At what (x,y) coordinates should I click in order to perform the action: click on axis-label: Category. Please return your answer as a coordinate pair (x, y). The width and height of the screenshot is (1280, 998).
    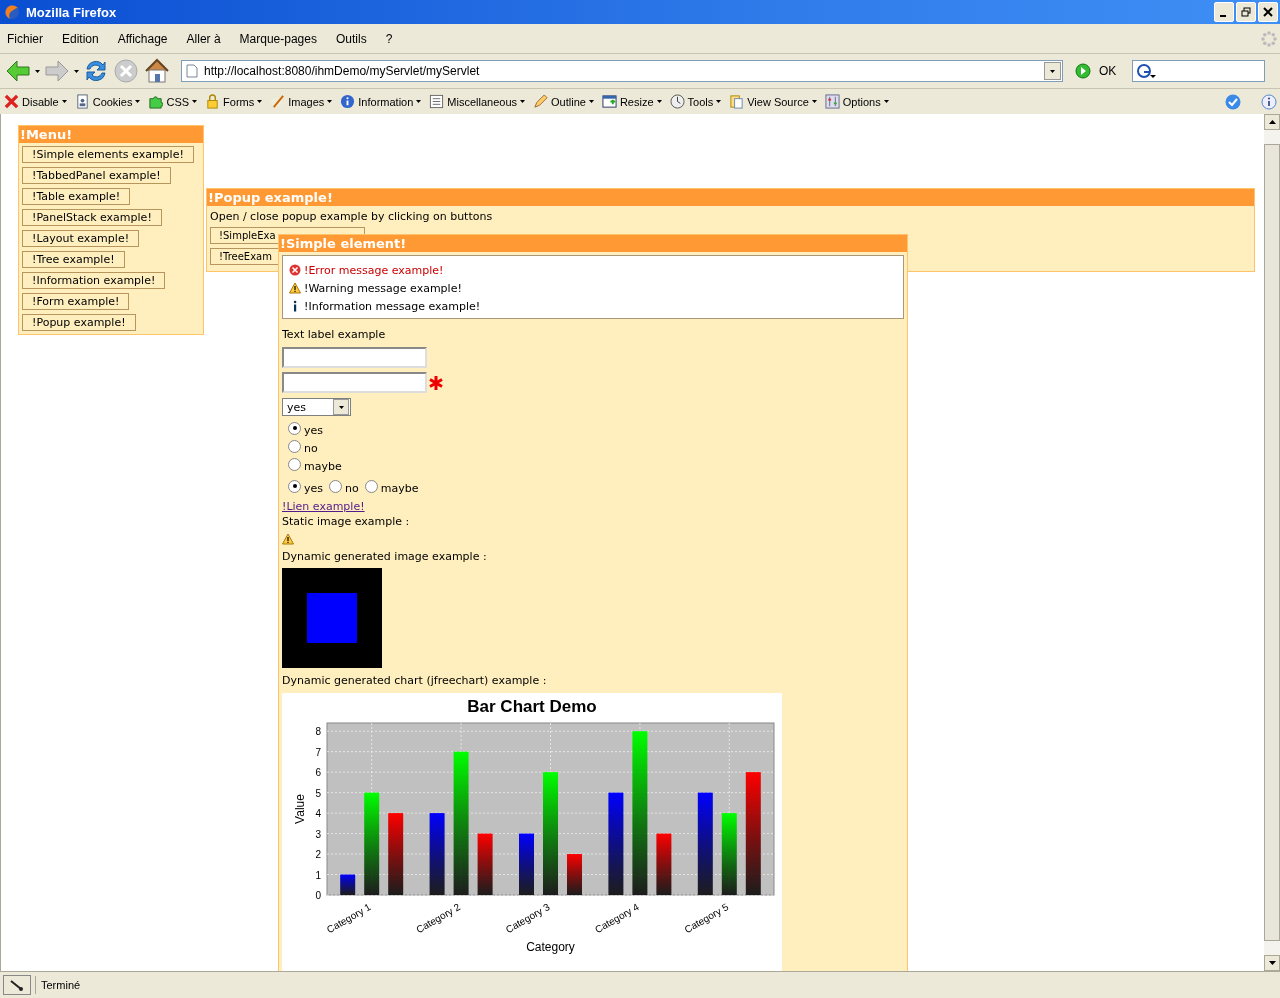
    Looking at the image, I should click on (550, 947).